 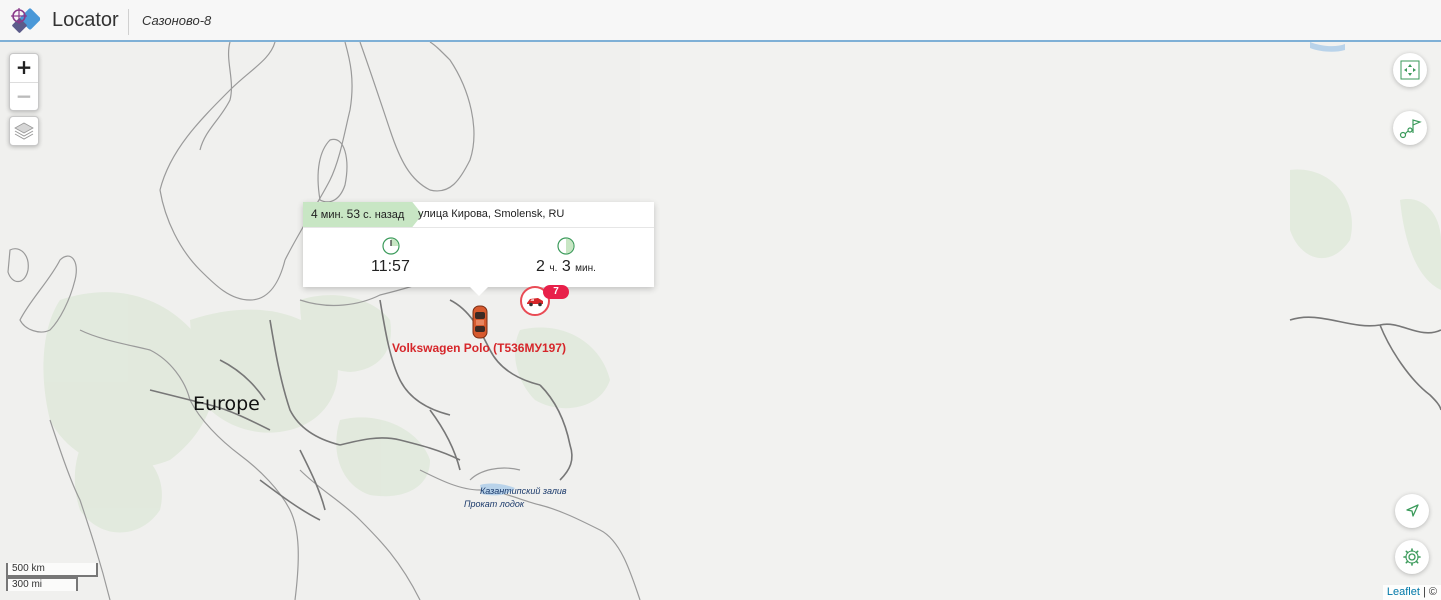 What do you see at coordinates (353, 214) in the screenshot?
I see `ago-seconds: 53` at bounding box center [353, 214].